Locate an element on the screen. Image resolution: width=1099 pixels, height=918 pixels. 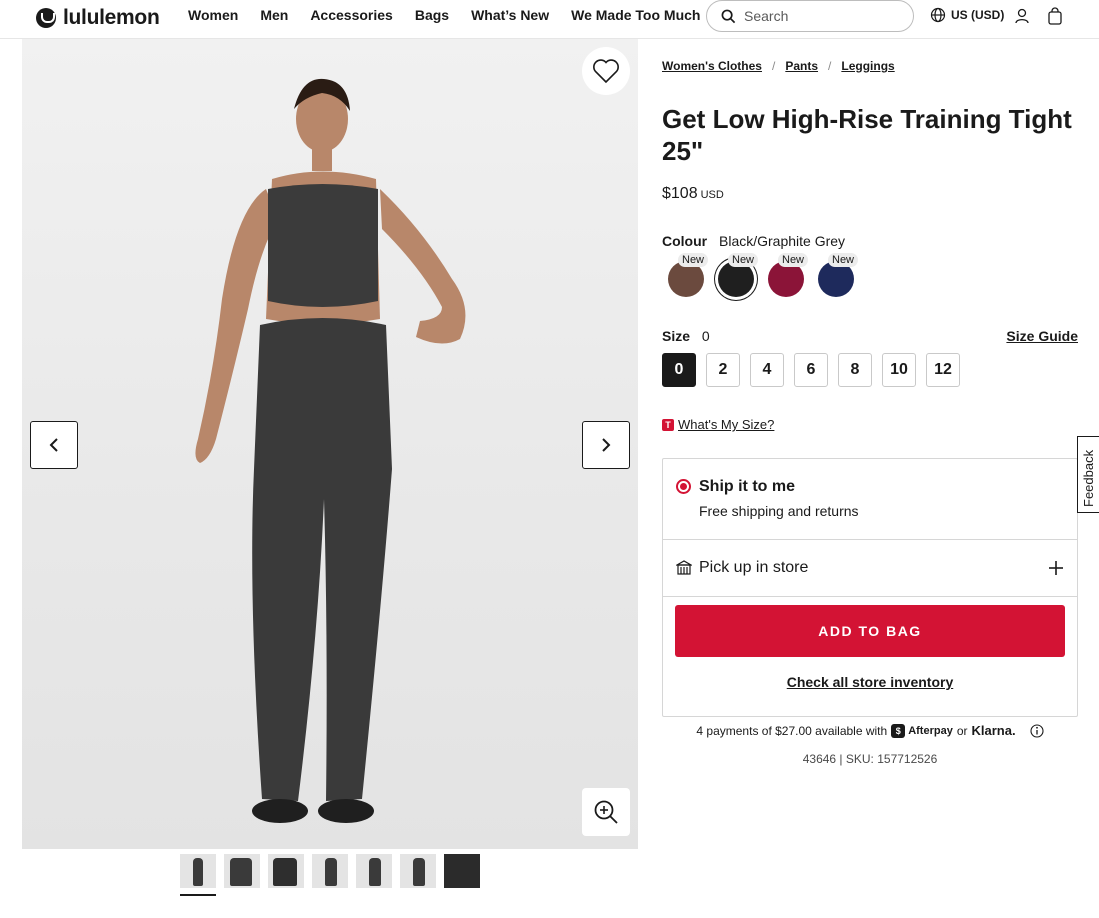
size-option: 8 is located at coordinates (855, 370).